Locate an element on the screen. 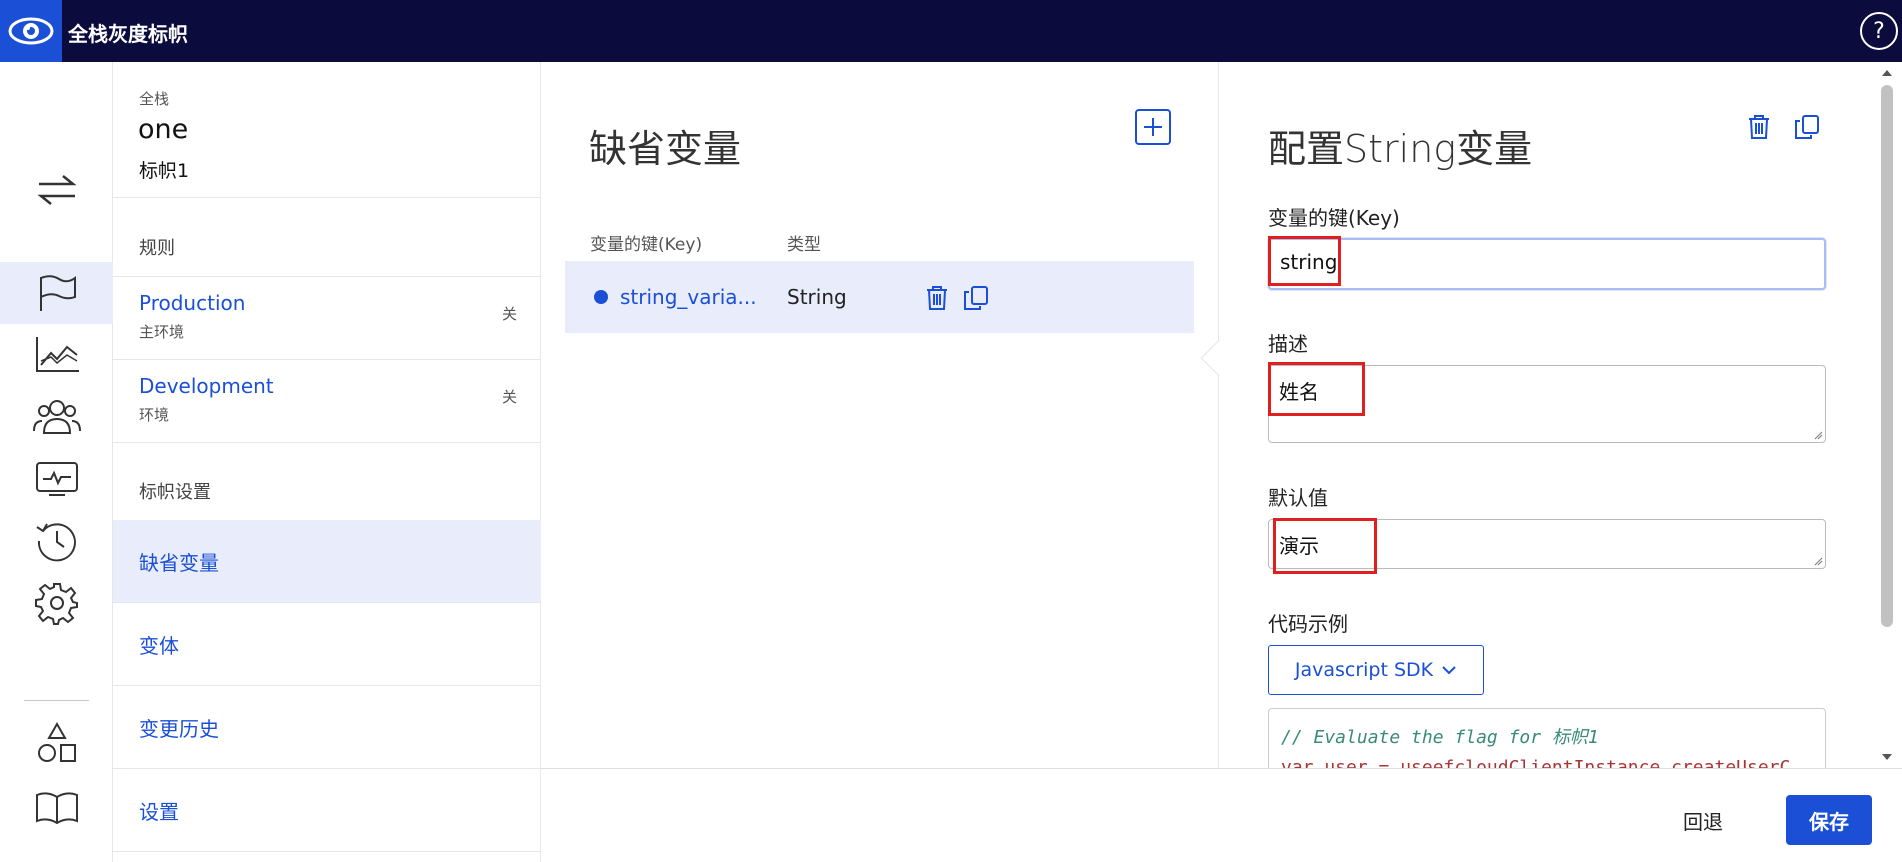 Image resolution: width=1902 pixels, height=862 pixels. code-comment: // Evaluate the flag for 标帜1 is located at coordinates (1440, 737).